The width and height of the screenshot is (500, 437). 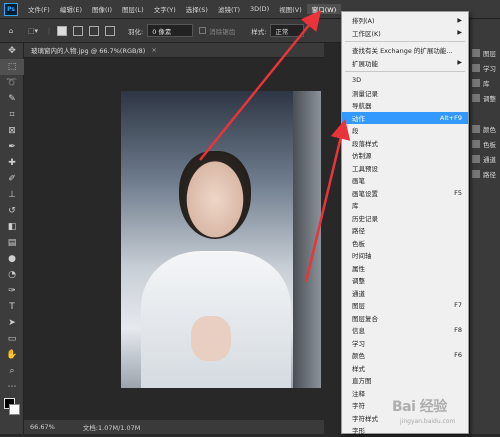 I want to click on window-menu-item: 段, so click(x=405, y=130).